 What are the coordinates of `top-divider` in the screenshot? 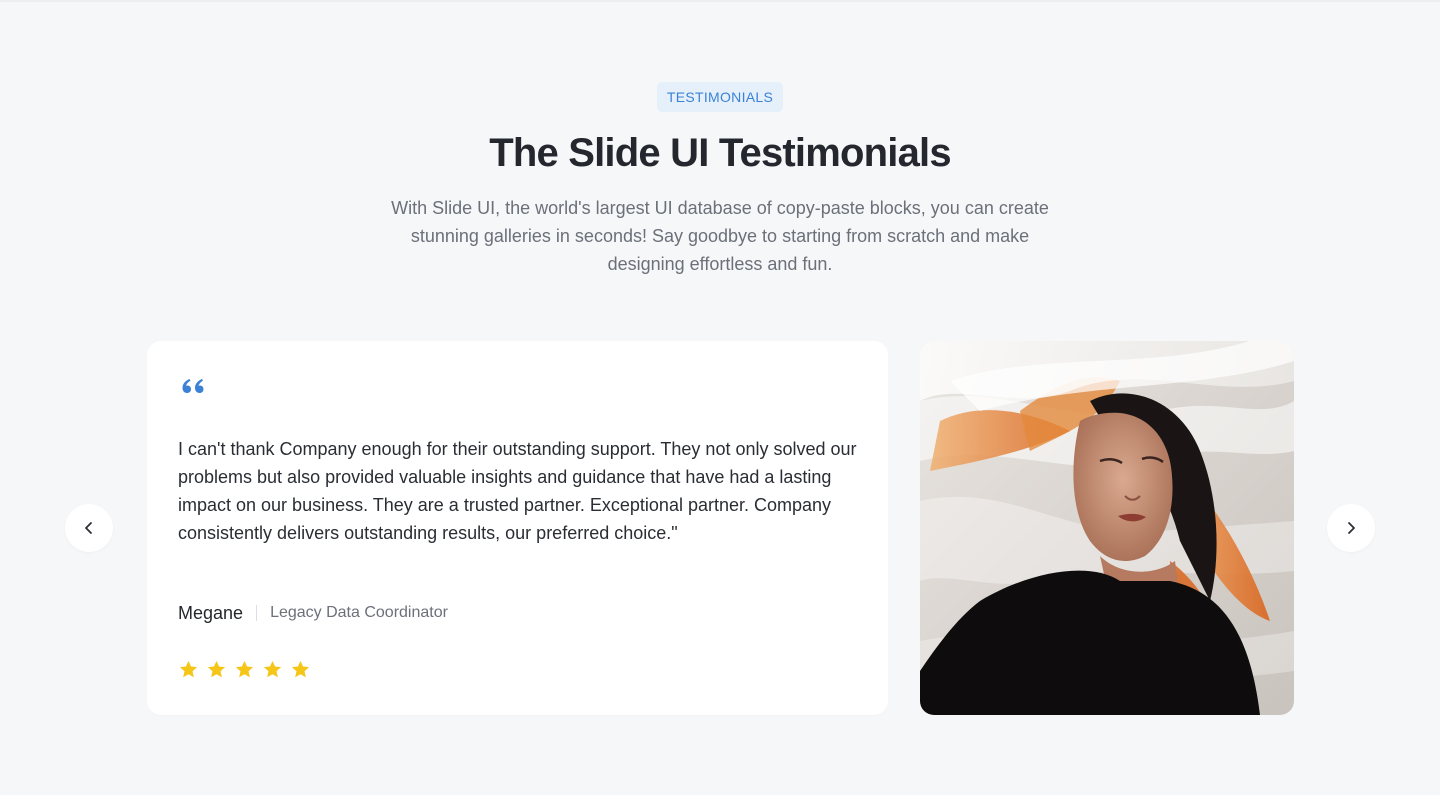 It's located at (720, 1).